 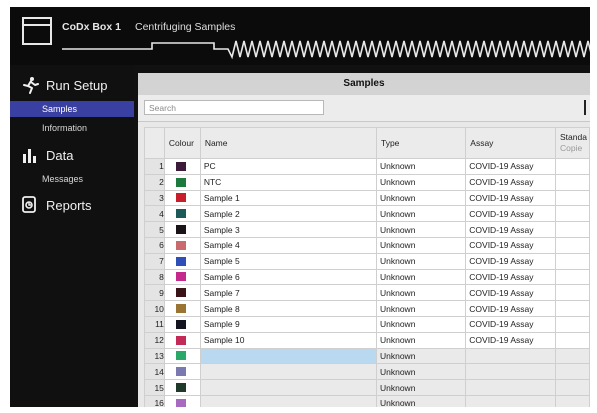 I want to click on name-cell: Sample 10, so click(x=288, y=340).